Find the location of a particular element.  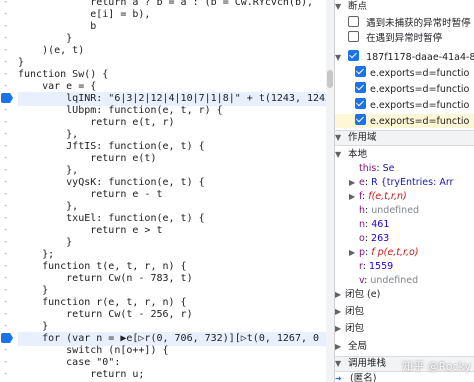

scope-variable: n: 461 is located at coordinates (404, 225).